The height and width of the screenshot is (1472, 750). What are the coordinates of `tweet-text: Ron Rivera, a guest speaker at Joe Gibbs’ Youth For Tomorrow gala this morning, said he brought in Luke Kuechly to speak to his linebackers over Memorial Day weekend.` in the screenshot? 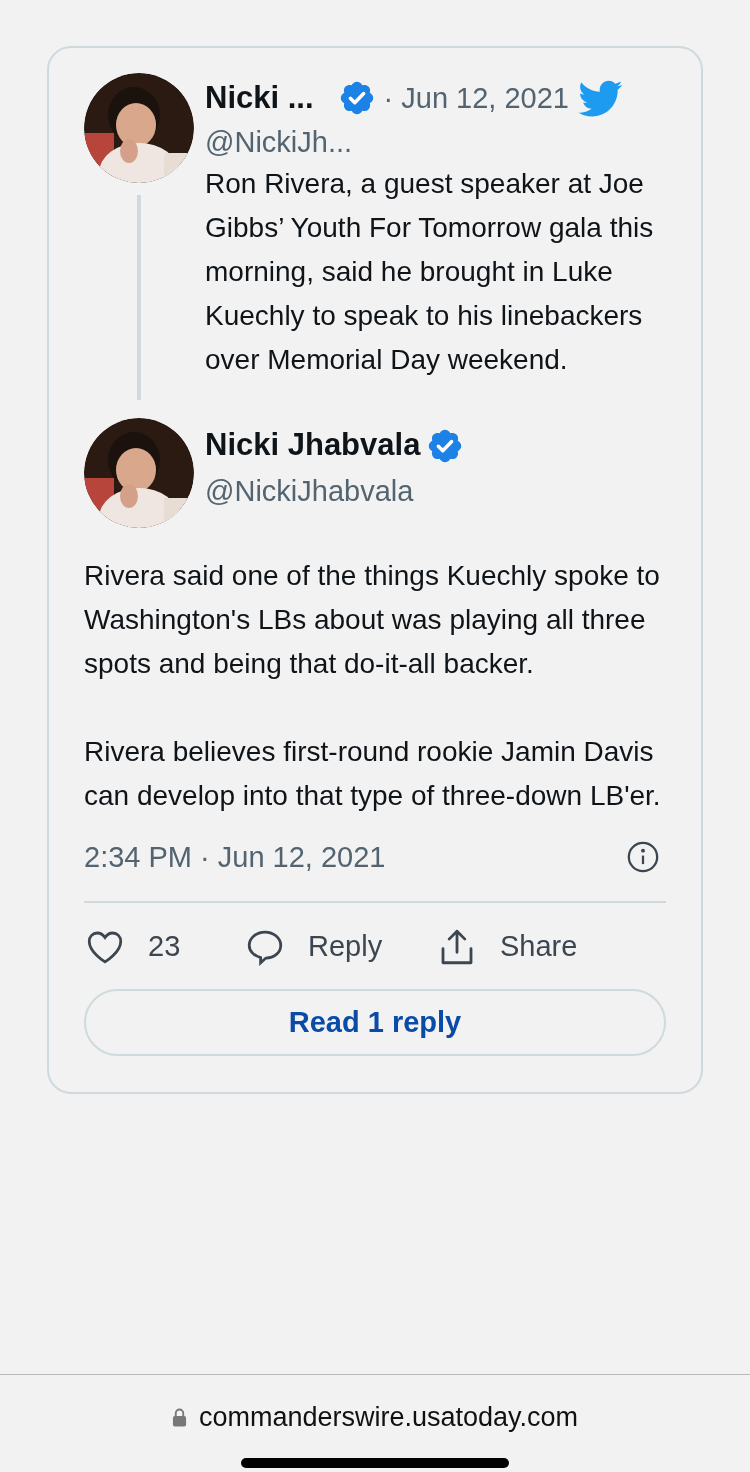 It's located at (430, 271).